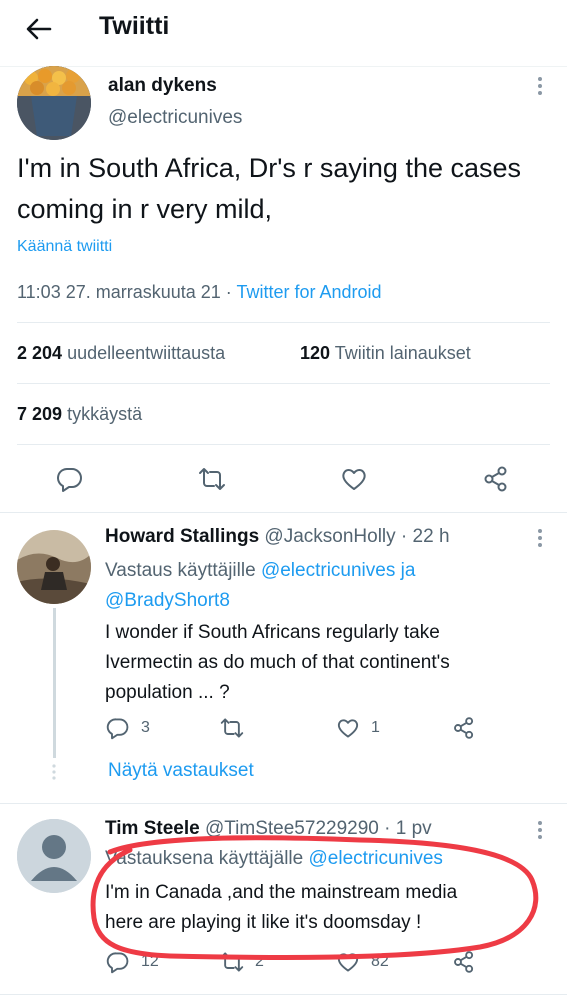 Image resolution: width=567 pixels, height=1000 pixels. What do you see at coordinates (283, 33) in the screenshot?
I see `top-bar: Twiitti` at bounding box center [283, 33].